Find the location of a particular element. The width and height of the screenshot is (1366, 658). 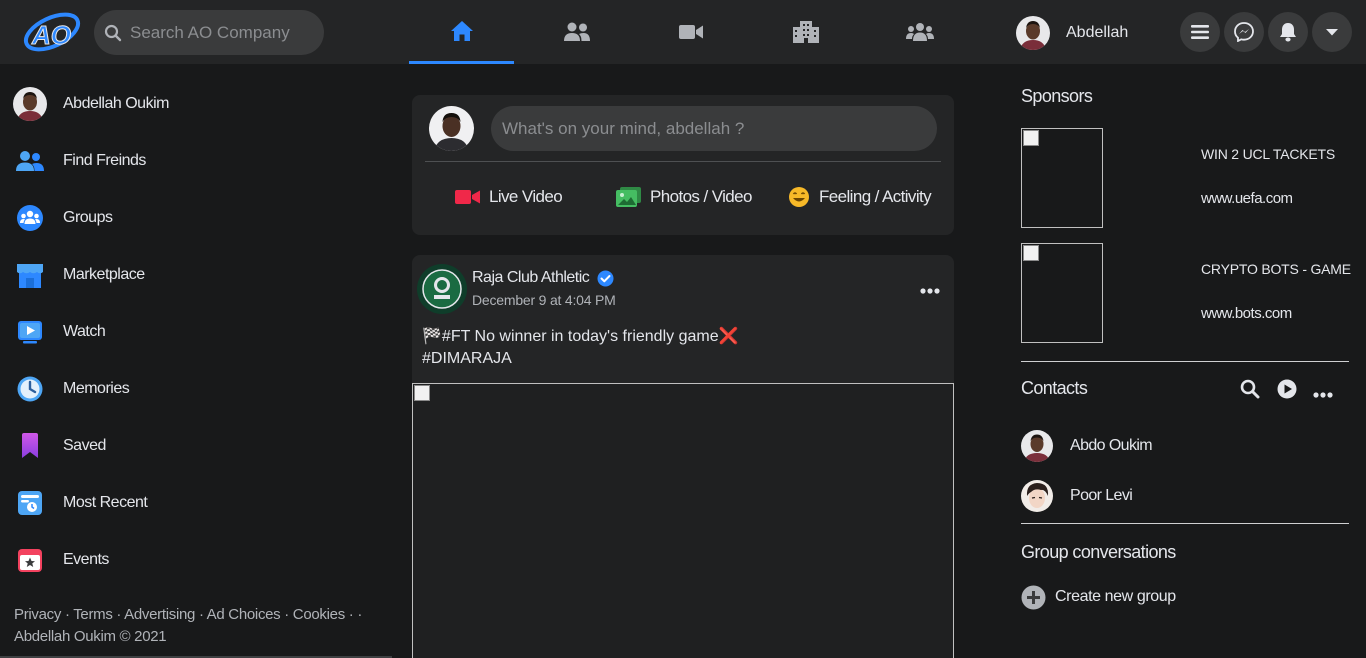

play-circle-icon is located at coordinates (1287, 389).